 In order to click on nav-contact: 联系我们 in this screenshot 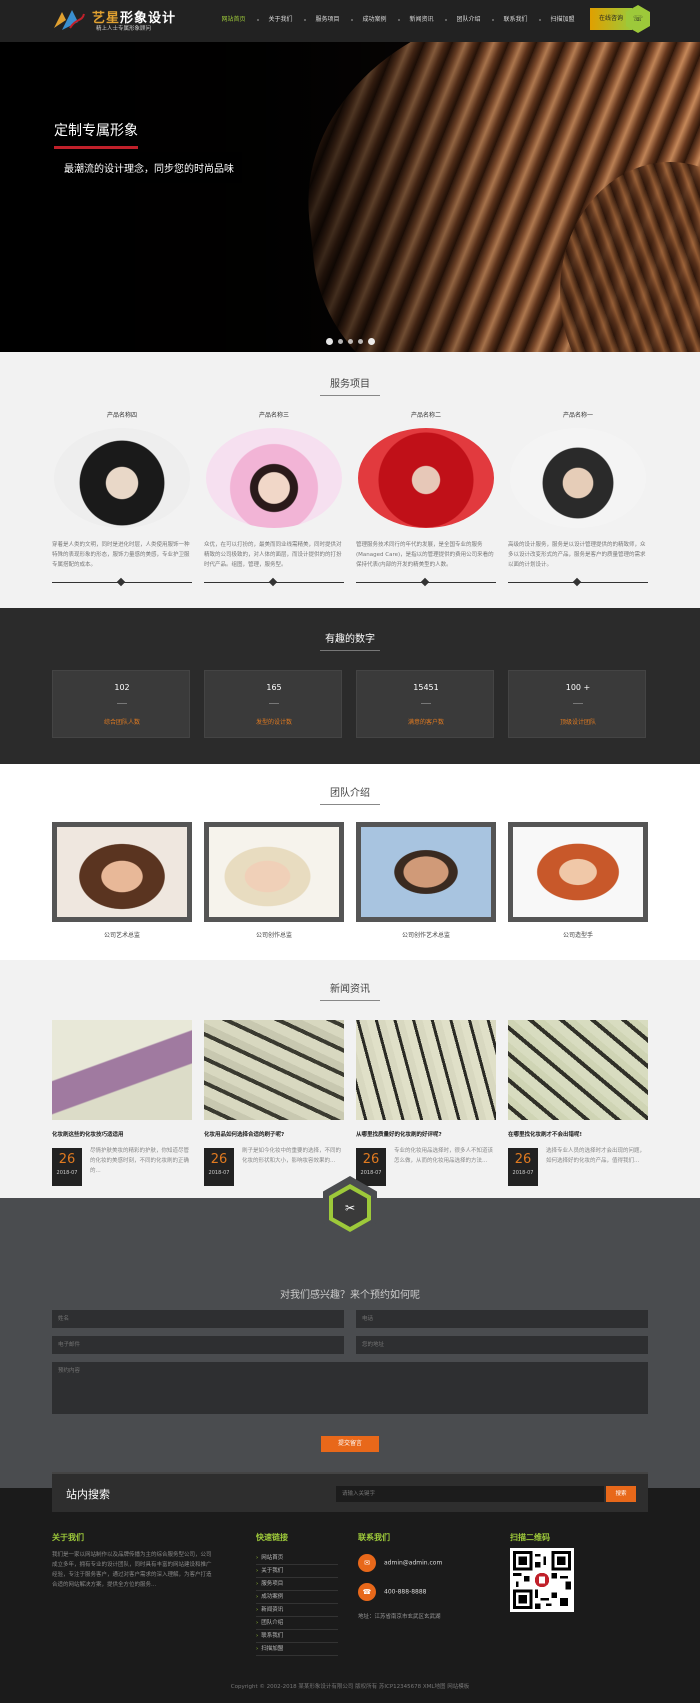, I will do `click(516, 21)`.